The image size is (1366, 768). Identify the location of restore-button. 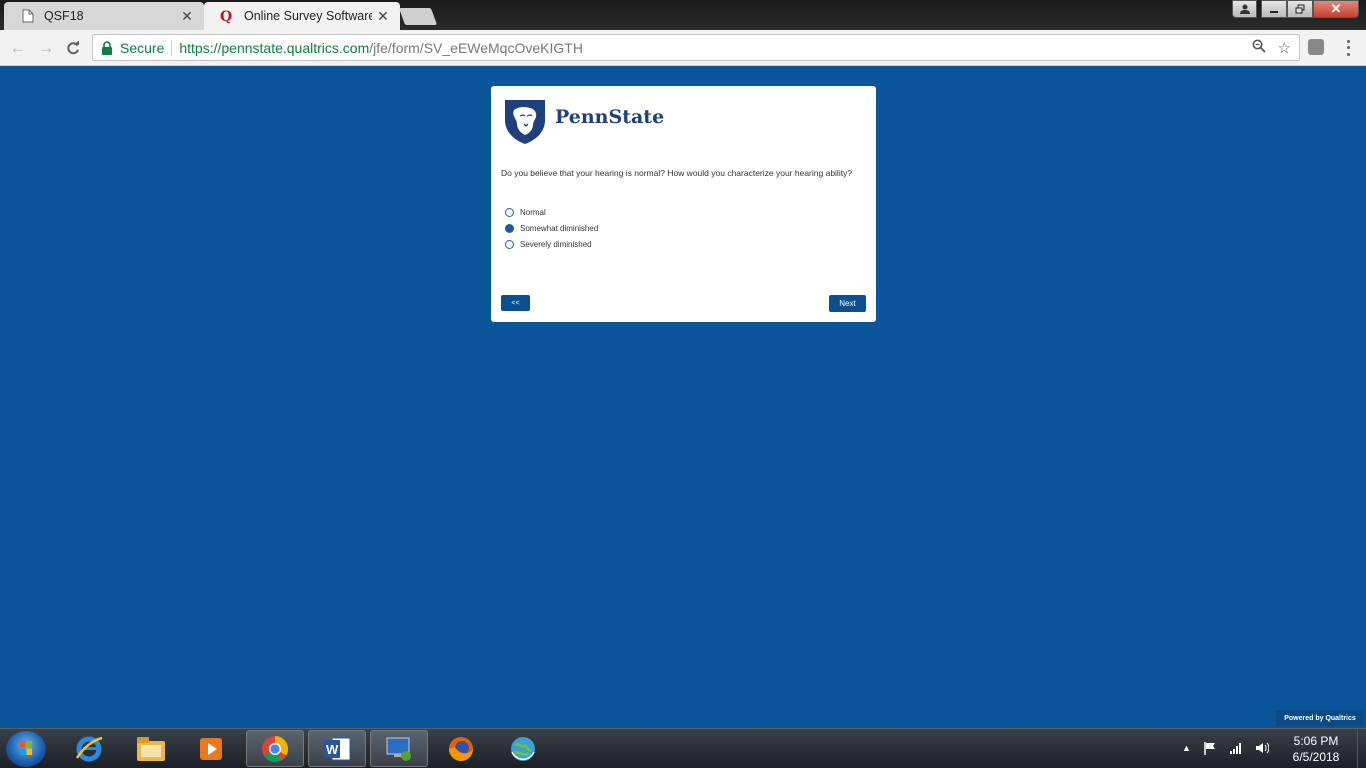
(1300, 9).